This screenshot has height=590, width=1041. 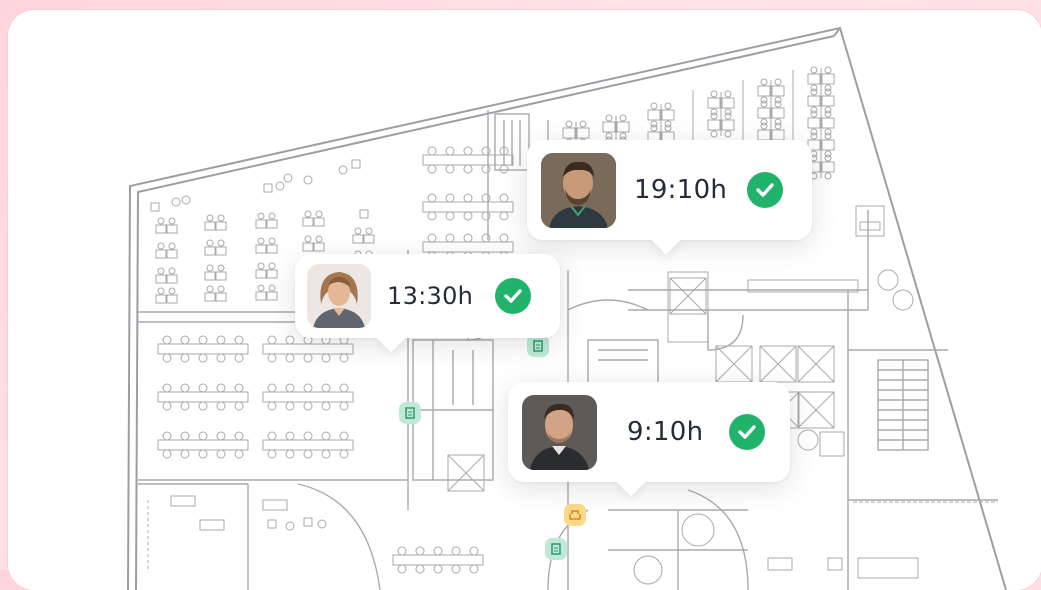 What do you see at coordinates (559, 432) in the screenshot?
I see `man-avatar` at bounding box center [559, 432].